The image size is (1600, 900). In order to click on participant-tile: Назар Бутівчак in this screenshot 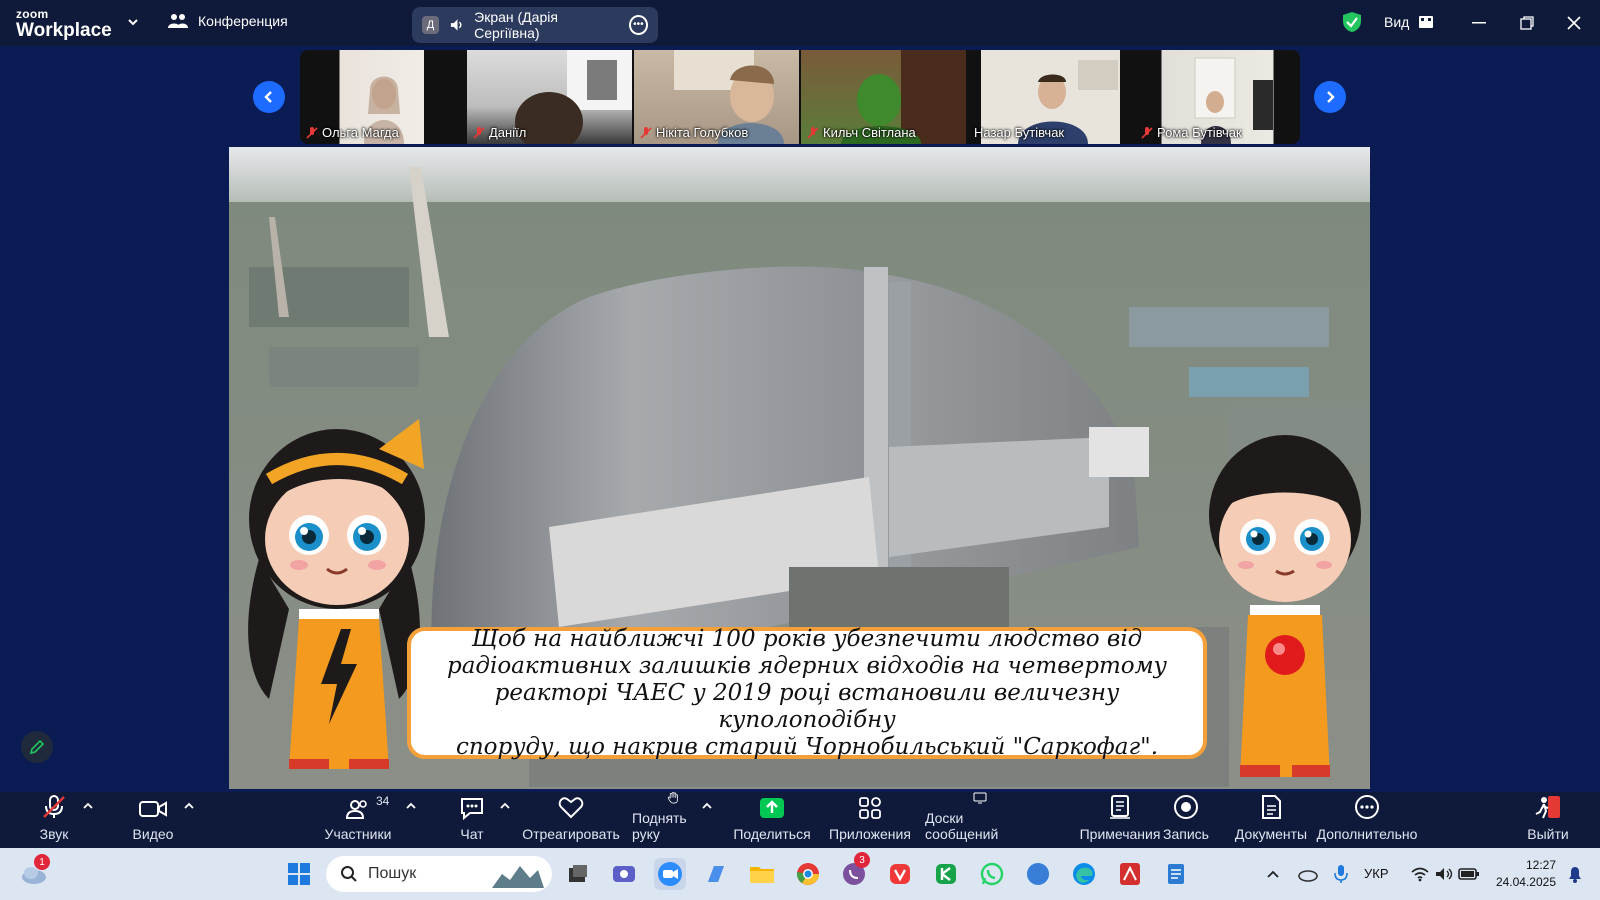, I will do `click(1051, 97)`.